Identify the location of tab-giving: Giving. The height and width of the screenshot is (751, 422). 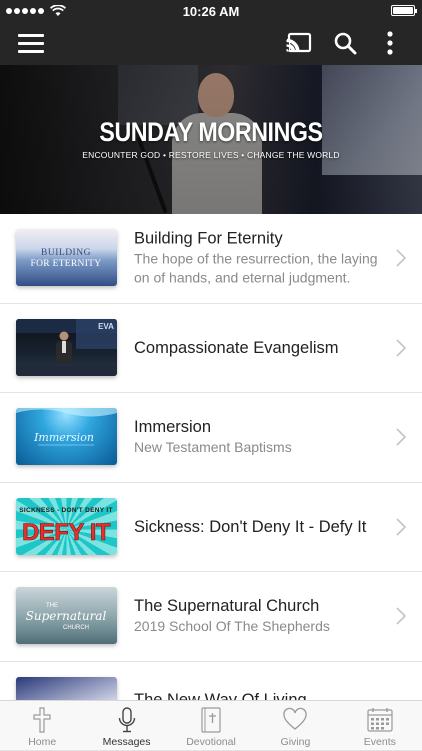
(295, 725).